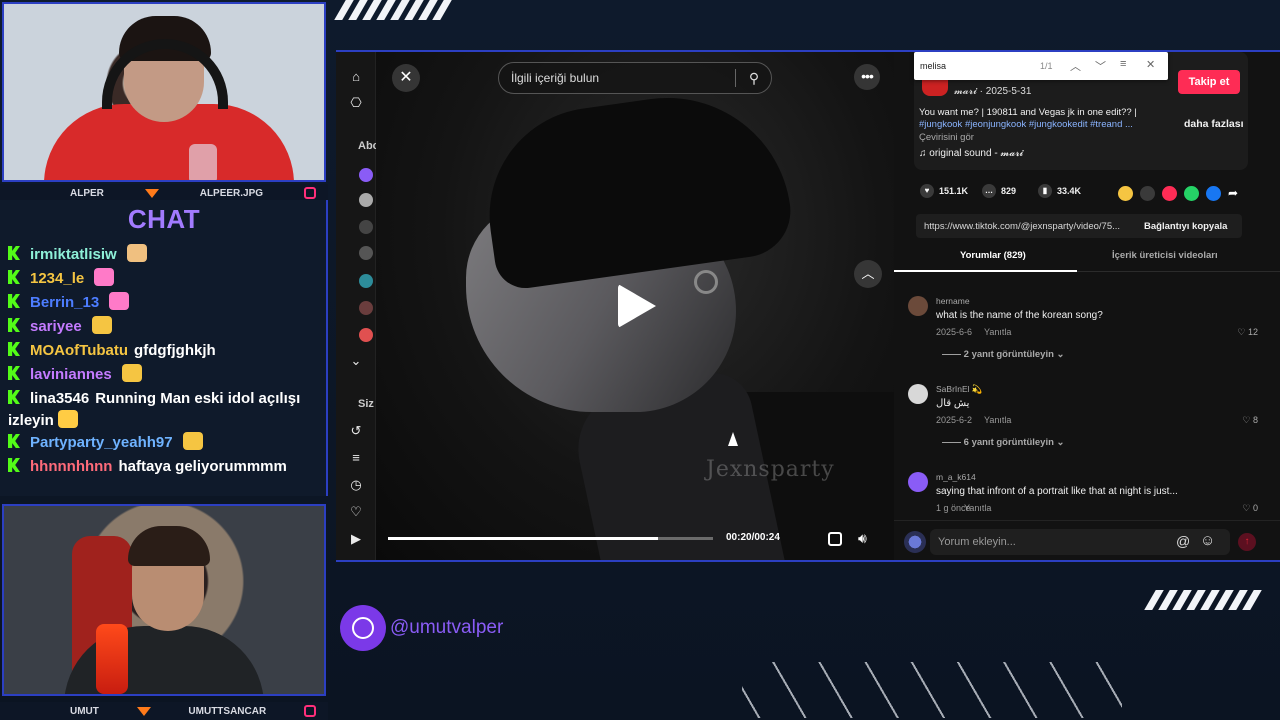 The width and height of the screenshot is (1280, 720). What do you see at coordinates (1183, 541) in the screenshot?
I see `mention-icon: @` at bounding box center [1183, 541].